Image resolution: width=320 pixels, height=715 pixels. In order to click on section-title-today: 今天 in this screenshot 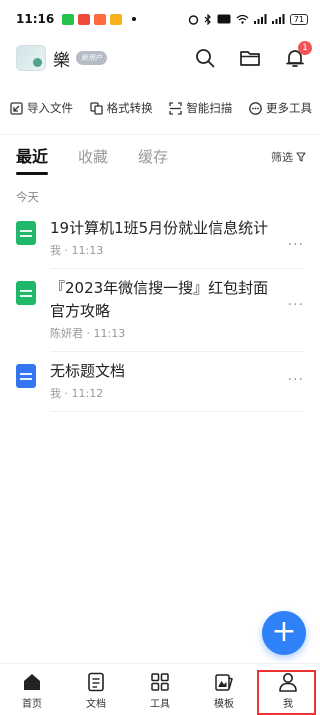, I will do `click(27, 197)`.